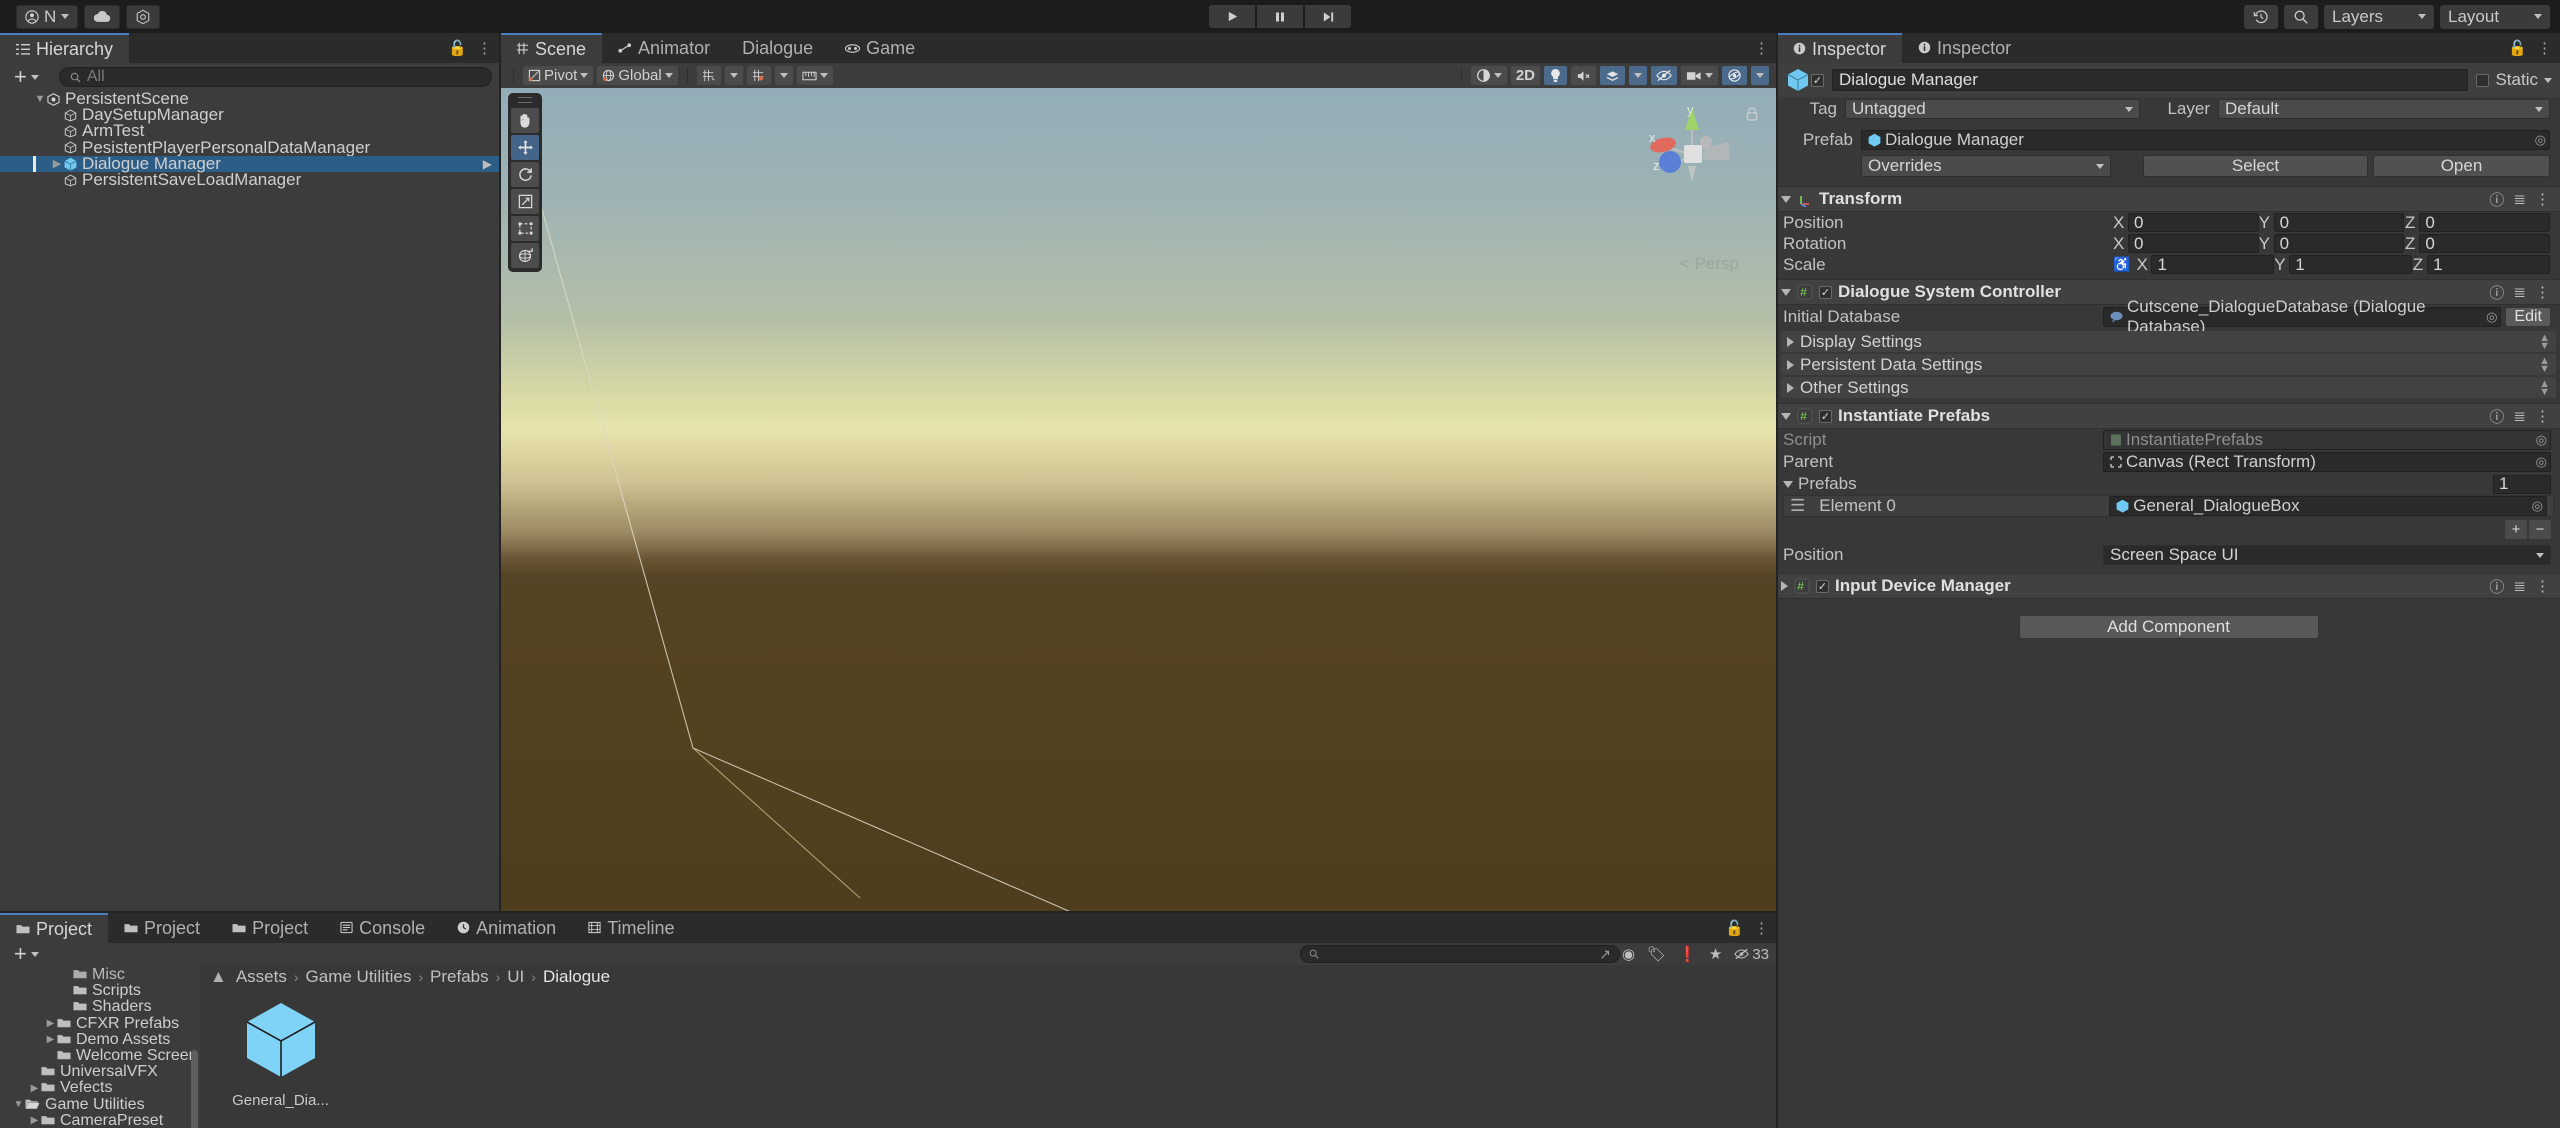 Image resolution: width=2560 pixels, height=1128 pixels. What do you see at coordinates (1605, 954) in the screenshot?
I see `search-expand-icon: ↗` at bounding box center [1605, 954].